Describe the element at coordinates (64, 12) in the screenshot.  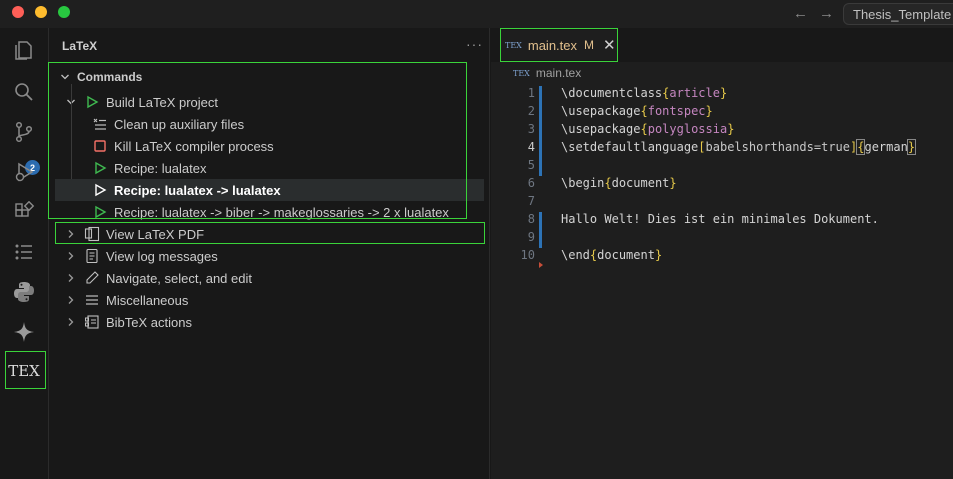
I see `maximize-window-button` at that location.